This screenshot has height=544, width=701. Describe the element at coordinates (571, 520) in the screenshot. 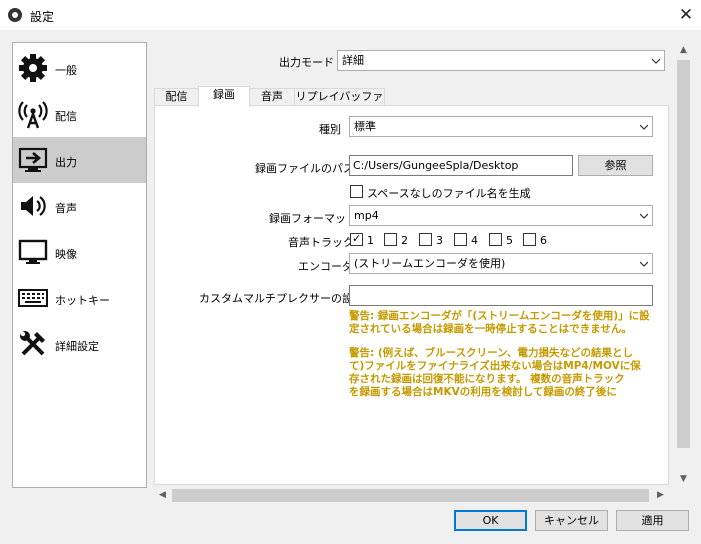

I see `cancel-button: キャンセル` at that location.